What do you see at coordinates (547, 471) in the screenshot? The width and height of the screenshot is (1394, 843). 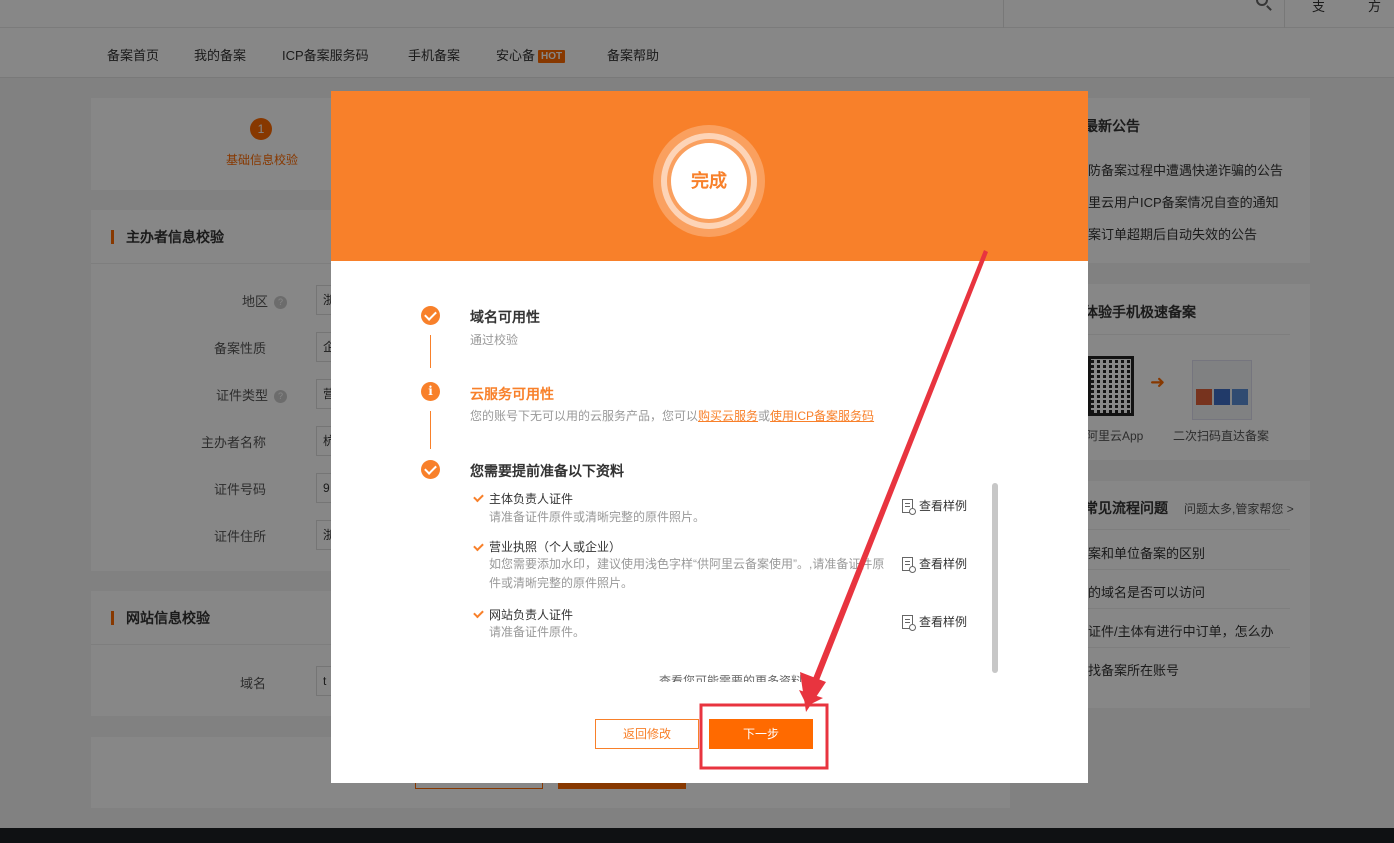 I see `materials-title: 您需要提前准备以下资料` at bounding box center [547, 471].